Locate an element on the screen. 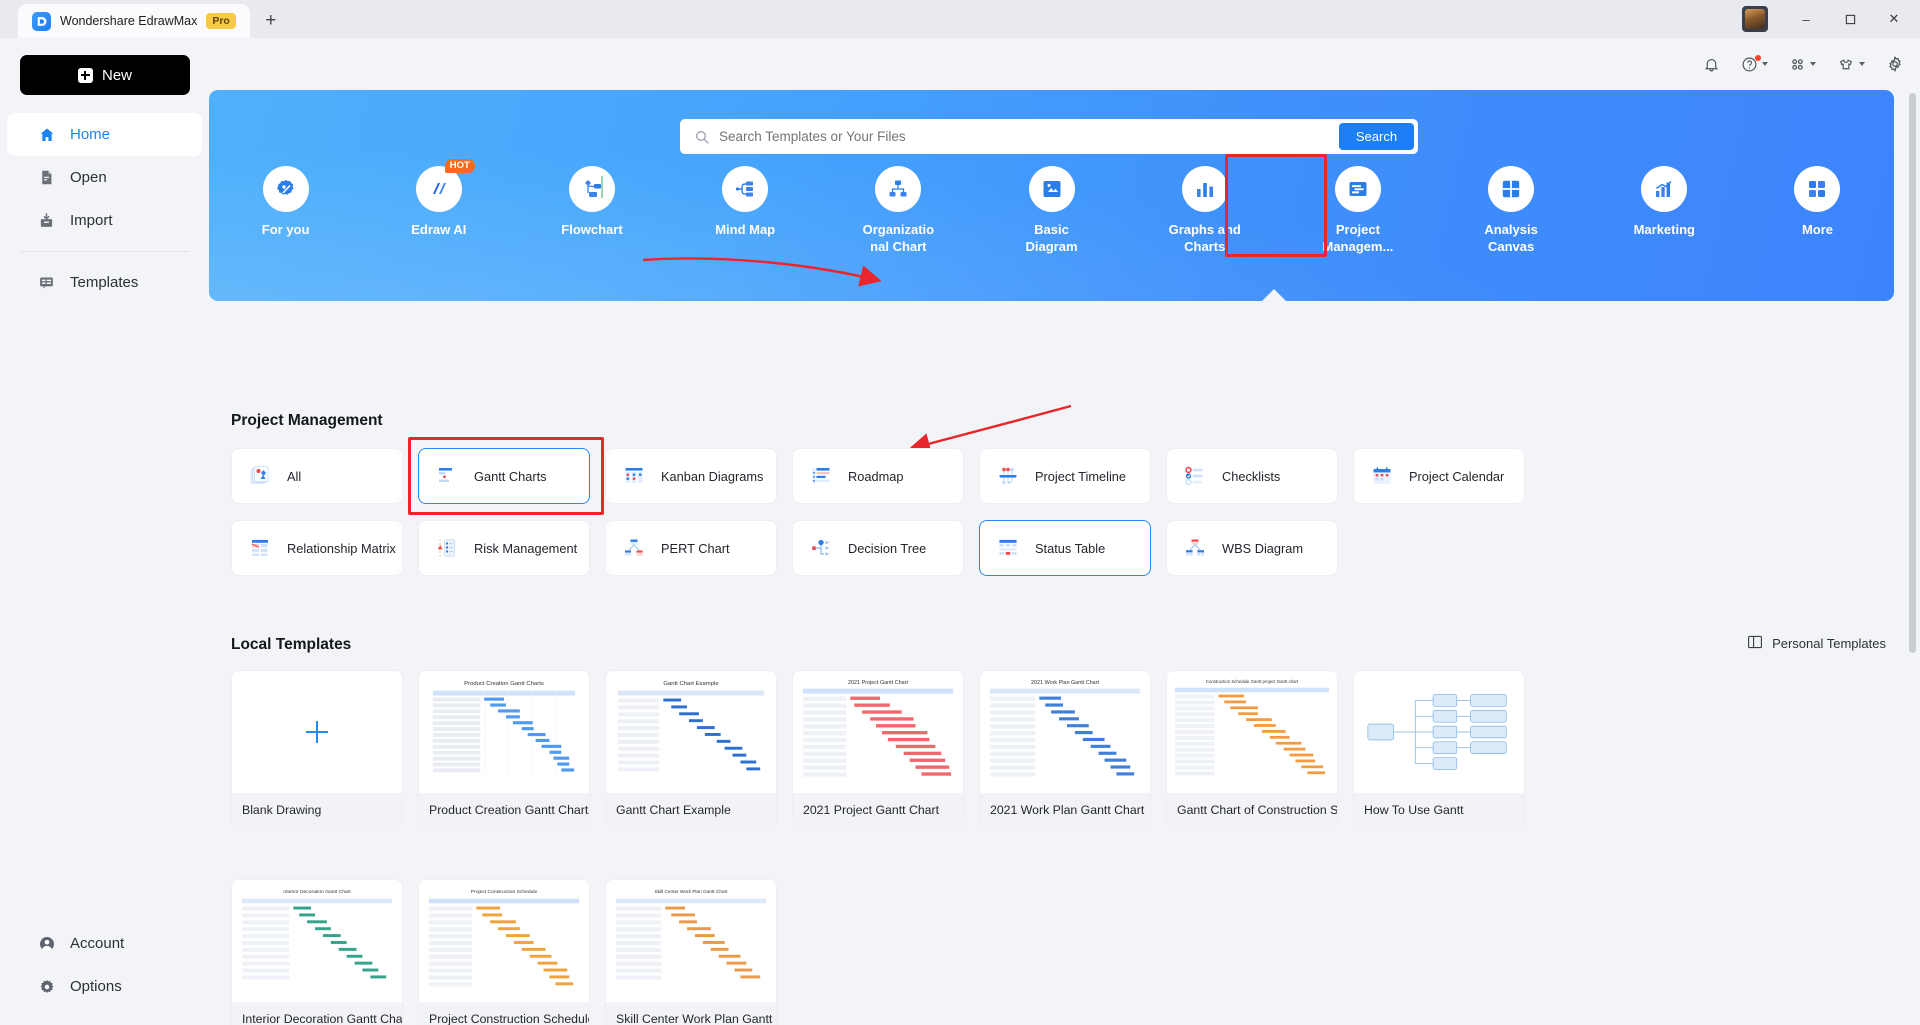 This screenshot has width=1920, height=1025. tile-status-table: Status Table is located at coordinates (1065, 548).